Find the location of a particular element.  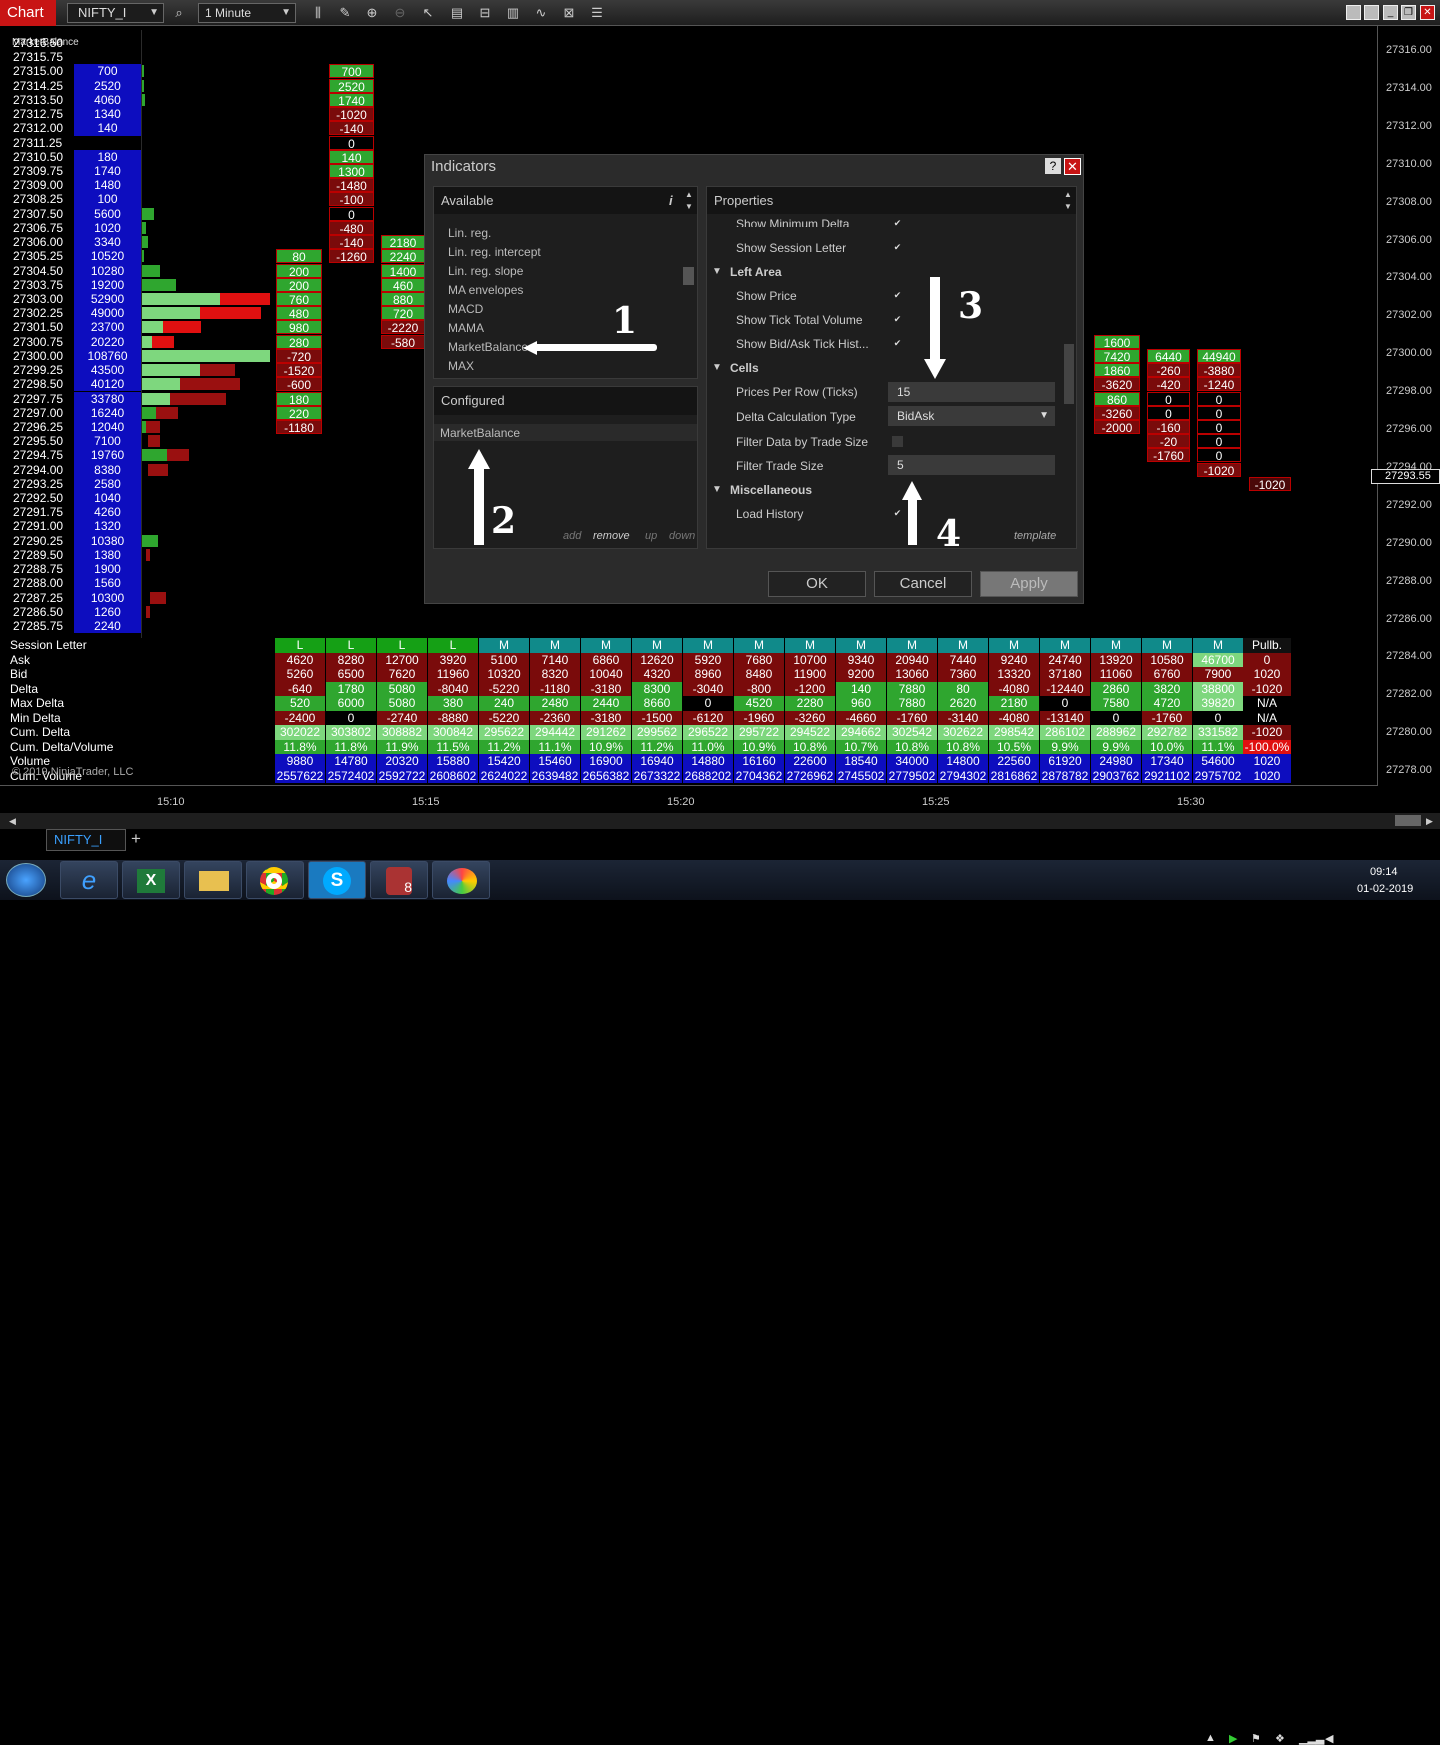

list-icon: ☰ is located at coordinates (597, 13).